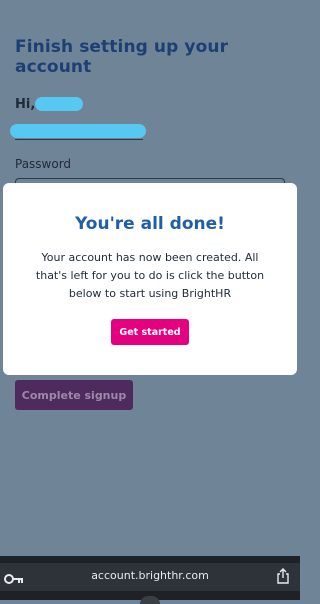  Describe the element at coordinates (25, 104) in the screenshot. I see `greeting-text: Hi,` at that location.